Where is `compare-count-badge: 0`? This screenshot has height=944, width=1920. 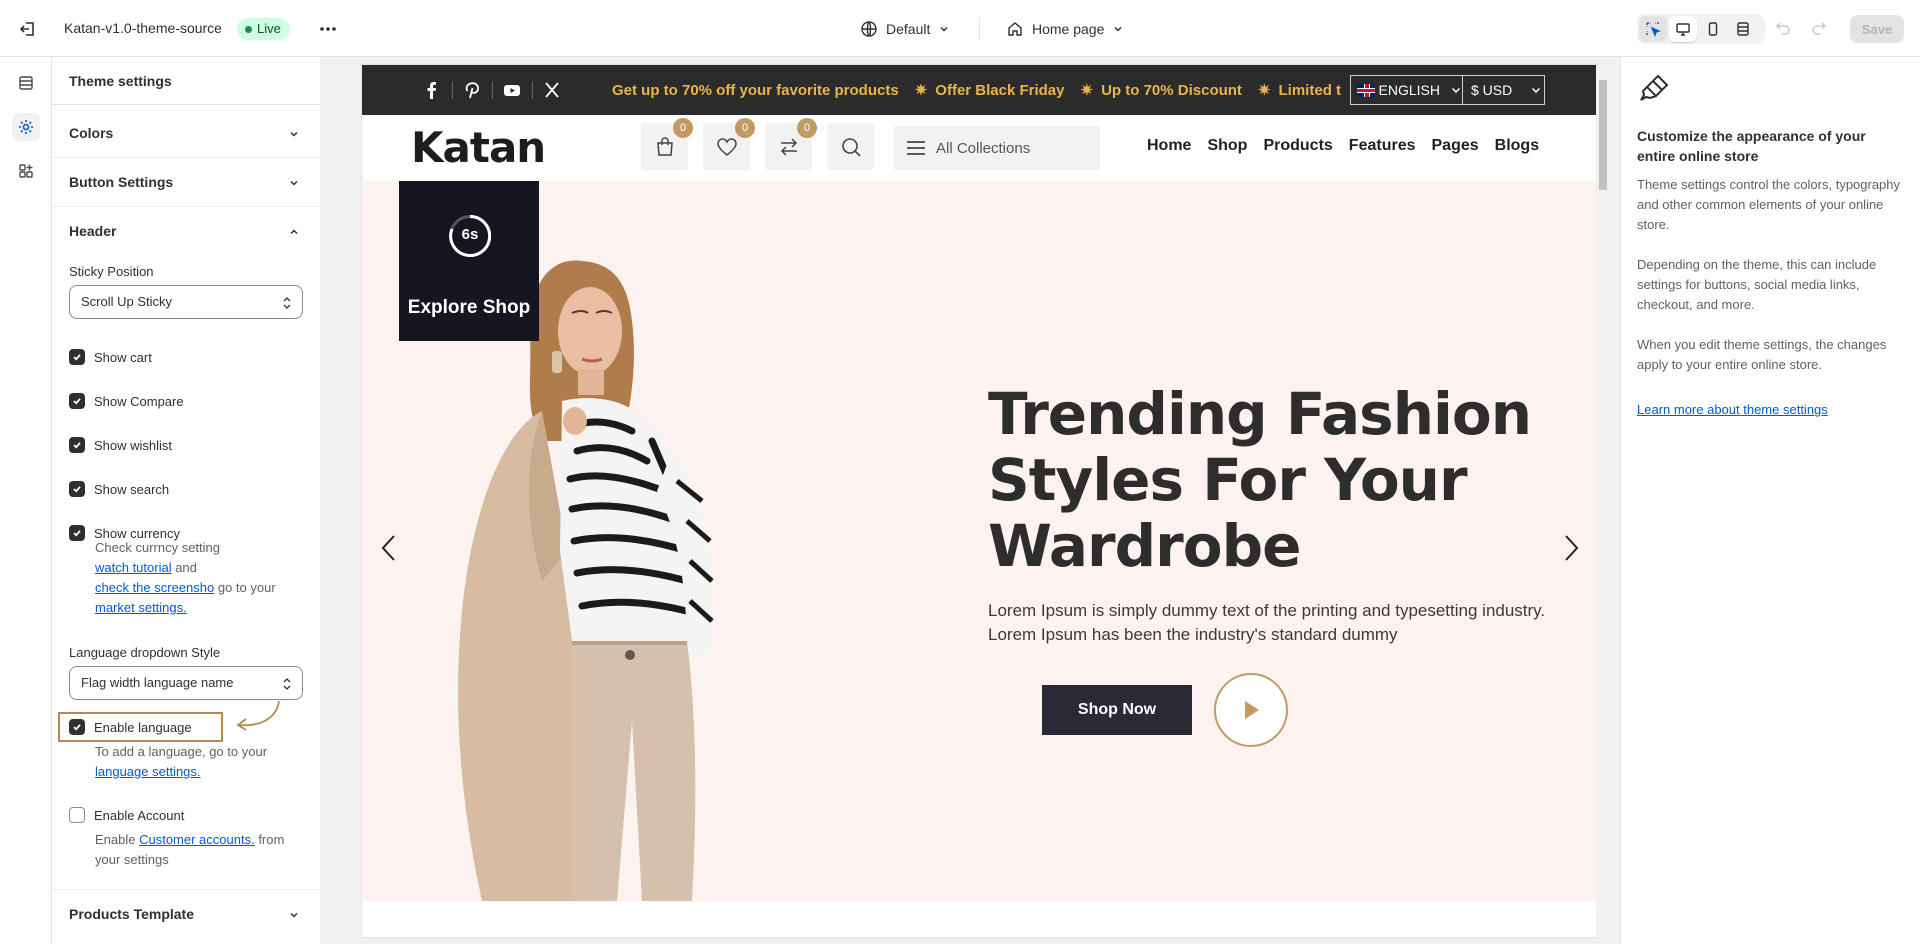
compare-count-badge: 0 is located at coordinates (807, 128).